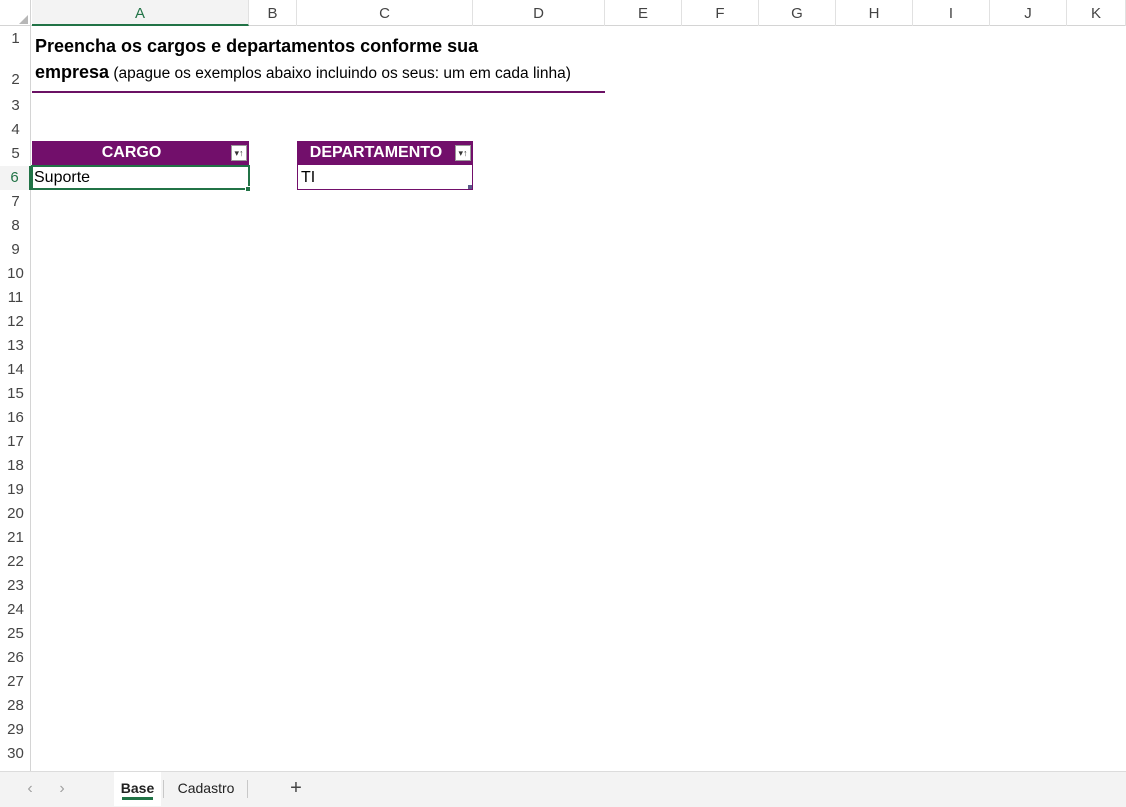  I want to click on row-header-4: 4, so click(15, 130).